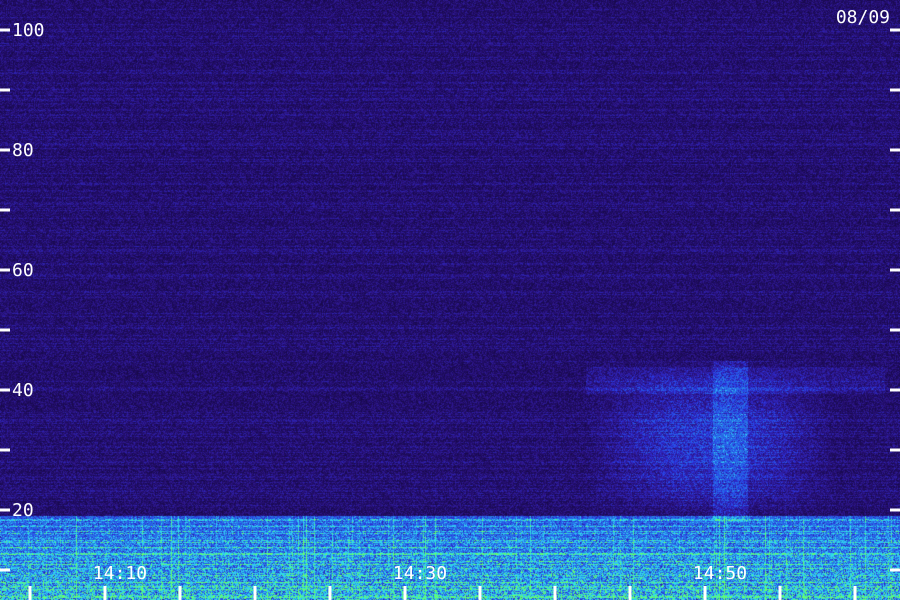 Image resolution: width=900 pixels, height=600 pixels. Describe the element at coordinates (120, 573) in the screenshot. I see `x-tick-label: 14:10` at that location.